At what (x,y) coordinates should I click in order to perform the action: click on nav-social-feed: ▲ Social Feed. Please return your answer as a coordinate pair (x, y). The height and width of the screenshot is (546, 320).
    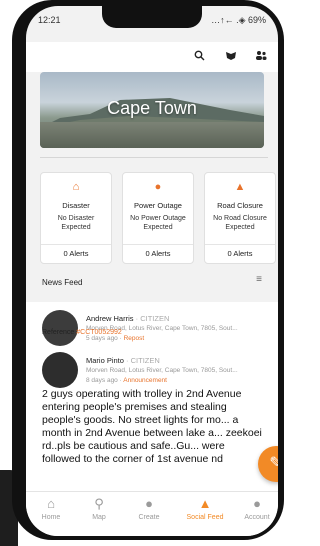
    Looking at the image, I should click on (205, 508).